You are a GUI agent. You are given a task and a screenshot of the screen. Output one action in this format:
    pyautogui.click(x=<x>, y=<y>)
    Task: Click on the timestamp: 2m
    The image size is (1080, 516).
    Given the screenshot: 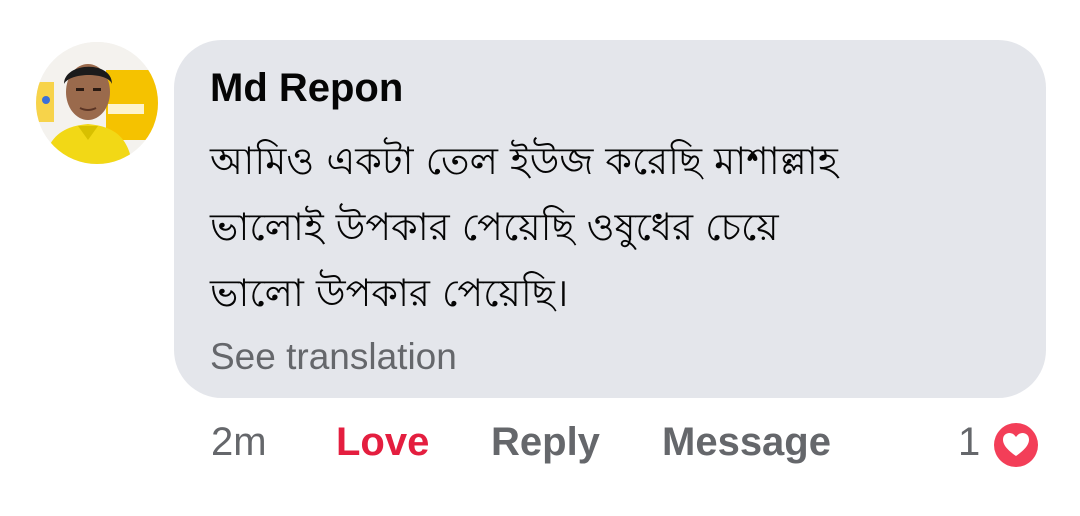 What is the action you would take?
    pyautogui.click(x=239, y=442)
    